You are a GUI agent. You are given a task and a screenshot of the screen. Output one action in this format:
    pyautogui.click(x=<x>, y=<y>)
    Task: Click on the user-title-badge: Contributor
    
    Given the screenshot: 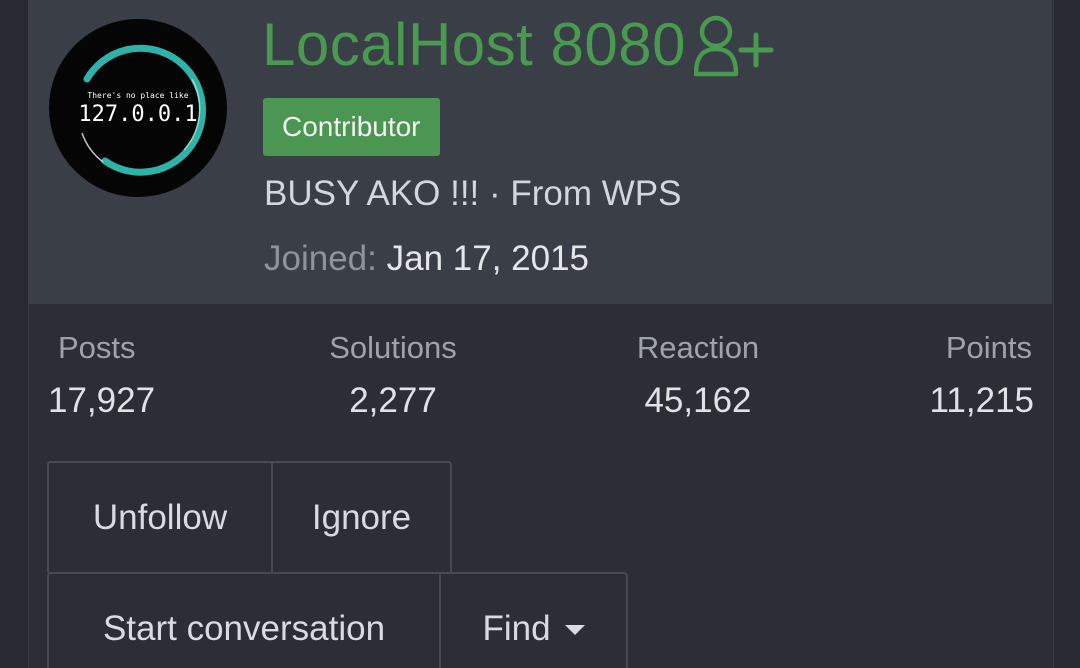 What is the action you would take?
    pyautogui.click(x=351, y=127)
    